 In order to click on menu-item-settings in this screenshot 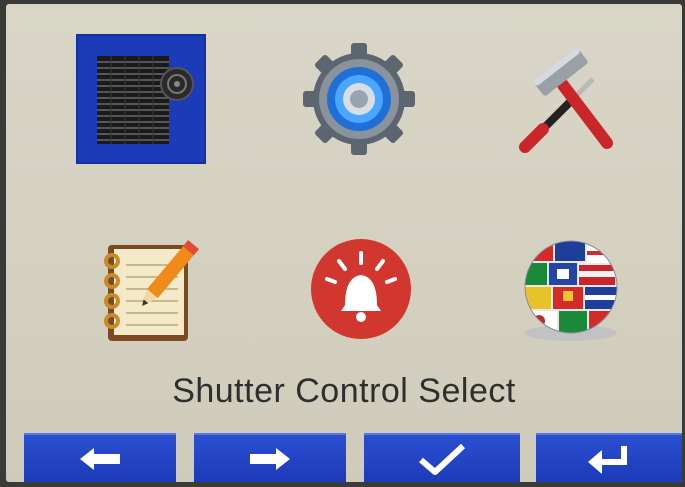, I will do `click(359, 99)`.